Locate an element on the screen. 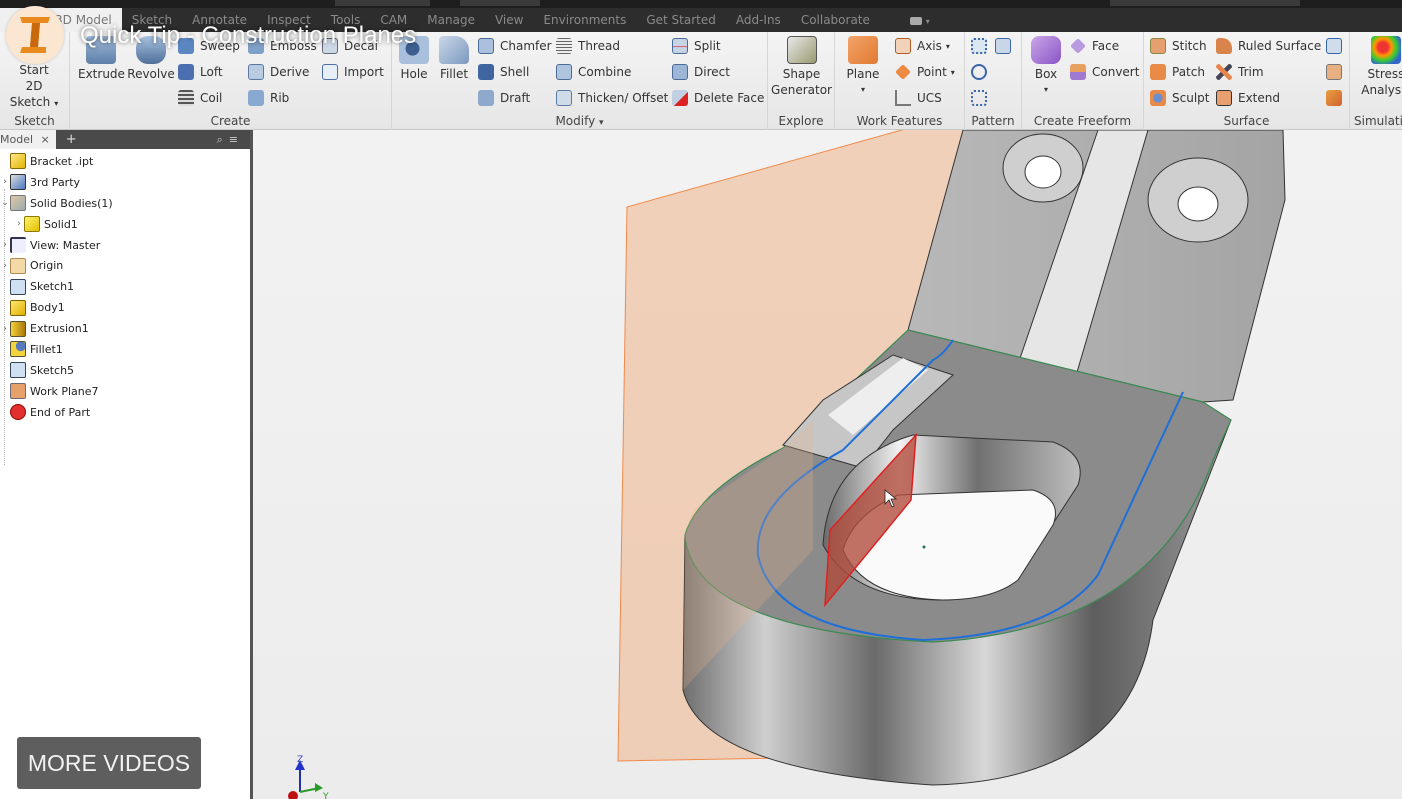 The height and width of the screenshot is (799, 1402). loft-button: Loft is located at coordinates (200, 72).